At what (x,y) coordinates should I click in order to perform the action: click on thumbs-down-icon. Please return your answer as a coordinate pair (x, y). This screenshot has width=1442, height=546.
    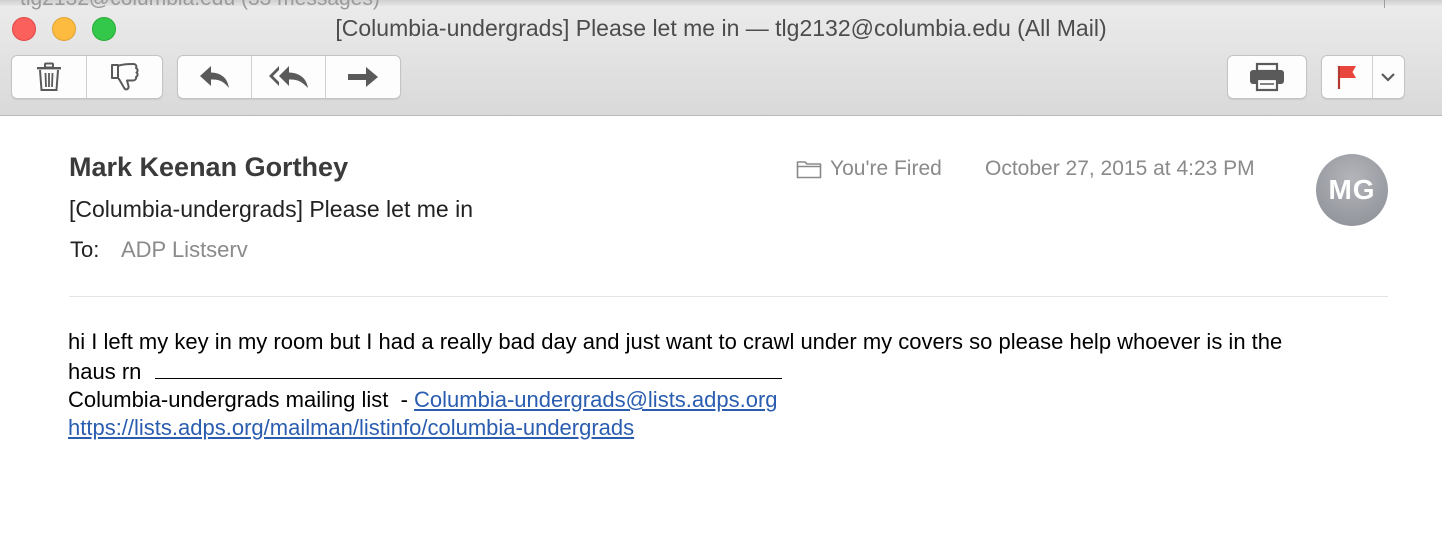
    Looking at the image, I should click on (124, 77).